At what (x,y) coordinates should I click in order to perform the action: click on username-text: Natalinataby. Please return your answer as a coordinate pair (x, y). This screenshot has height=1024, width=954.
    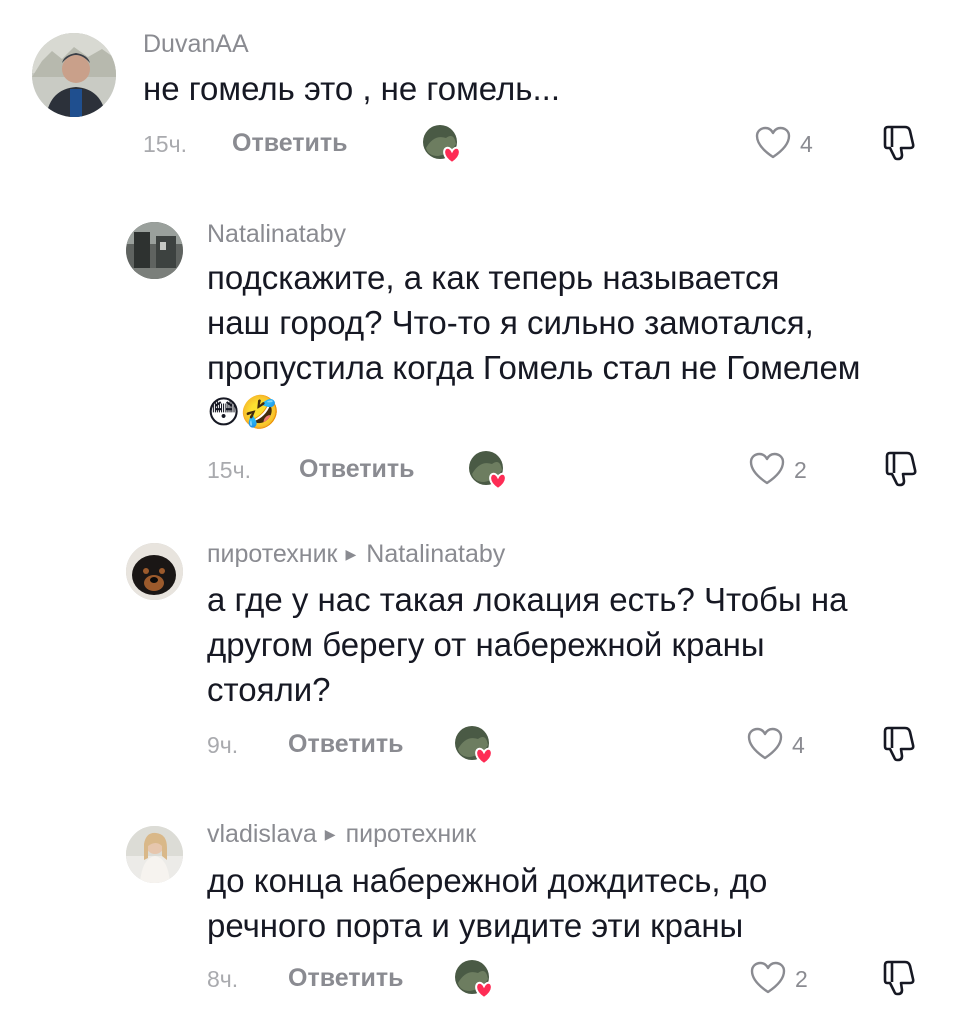
    Looking at the image, I should click on (276, 234).